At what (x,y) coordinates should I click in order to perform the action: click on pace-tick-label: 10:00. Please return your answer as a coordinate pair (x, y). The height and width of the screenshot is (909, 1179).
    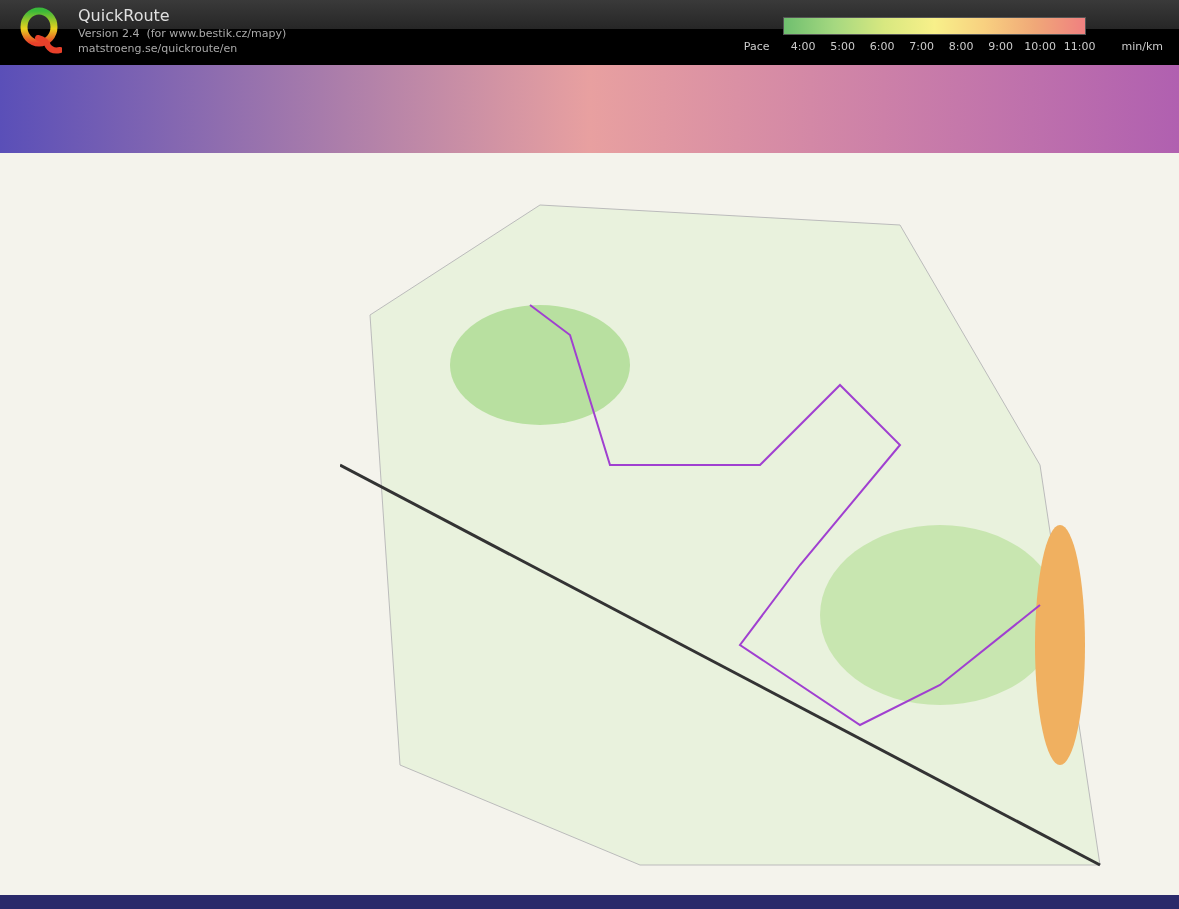
    Looking at the image, I should click on (1040, 46).